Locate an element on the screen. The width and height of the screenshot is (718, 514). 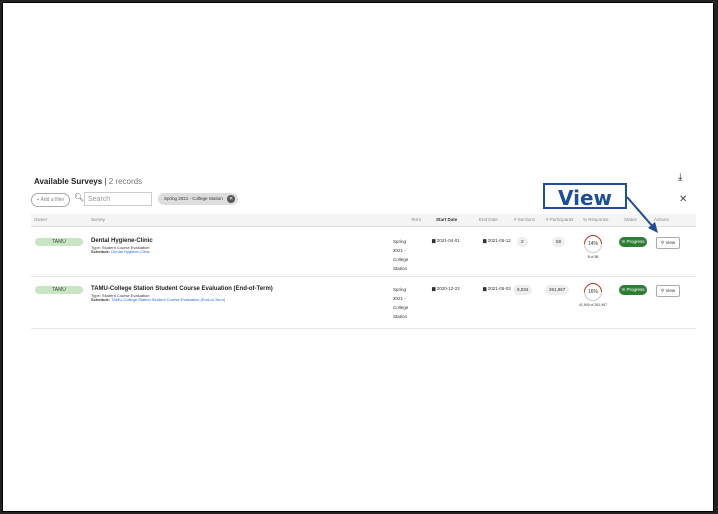
add-filter-button: + Add a filter is located at coordinates (50, 200).